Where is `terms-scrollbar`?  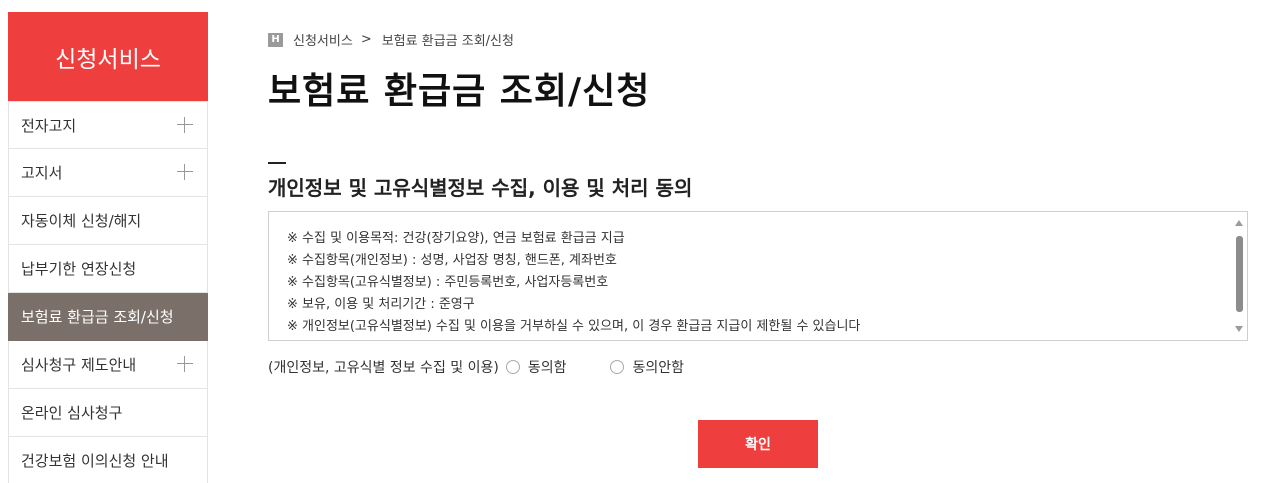
terms-scrollbar is located at coordinates (1239, 276).